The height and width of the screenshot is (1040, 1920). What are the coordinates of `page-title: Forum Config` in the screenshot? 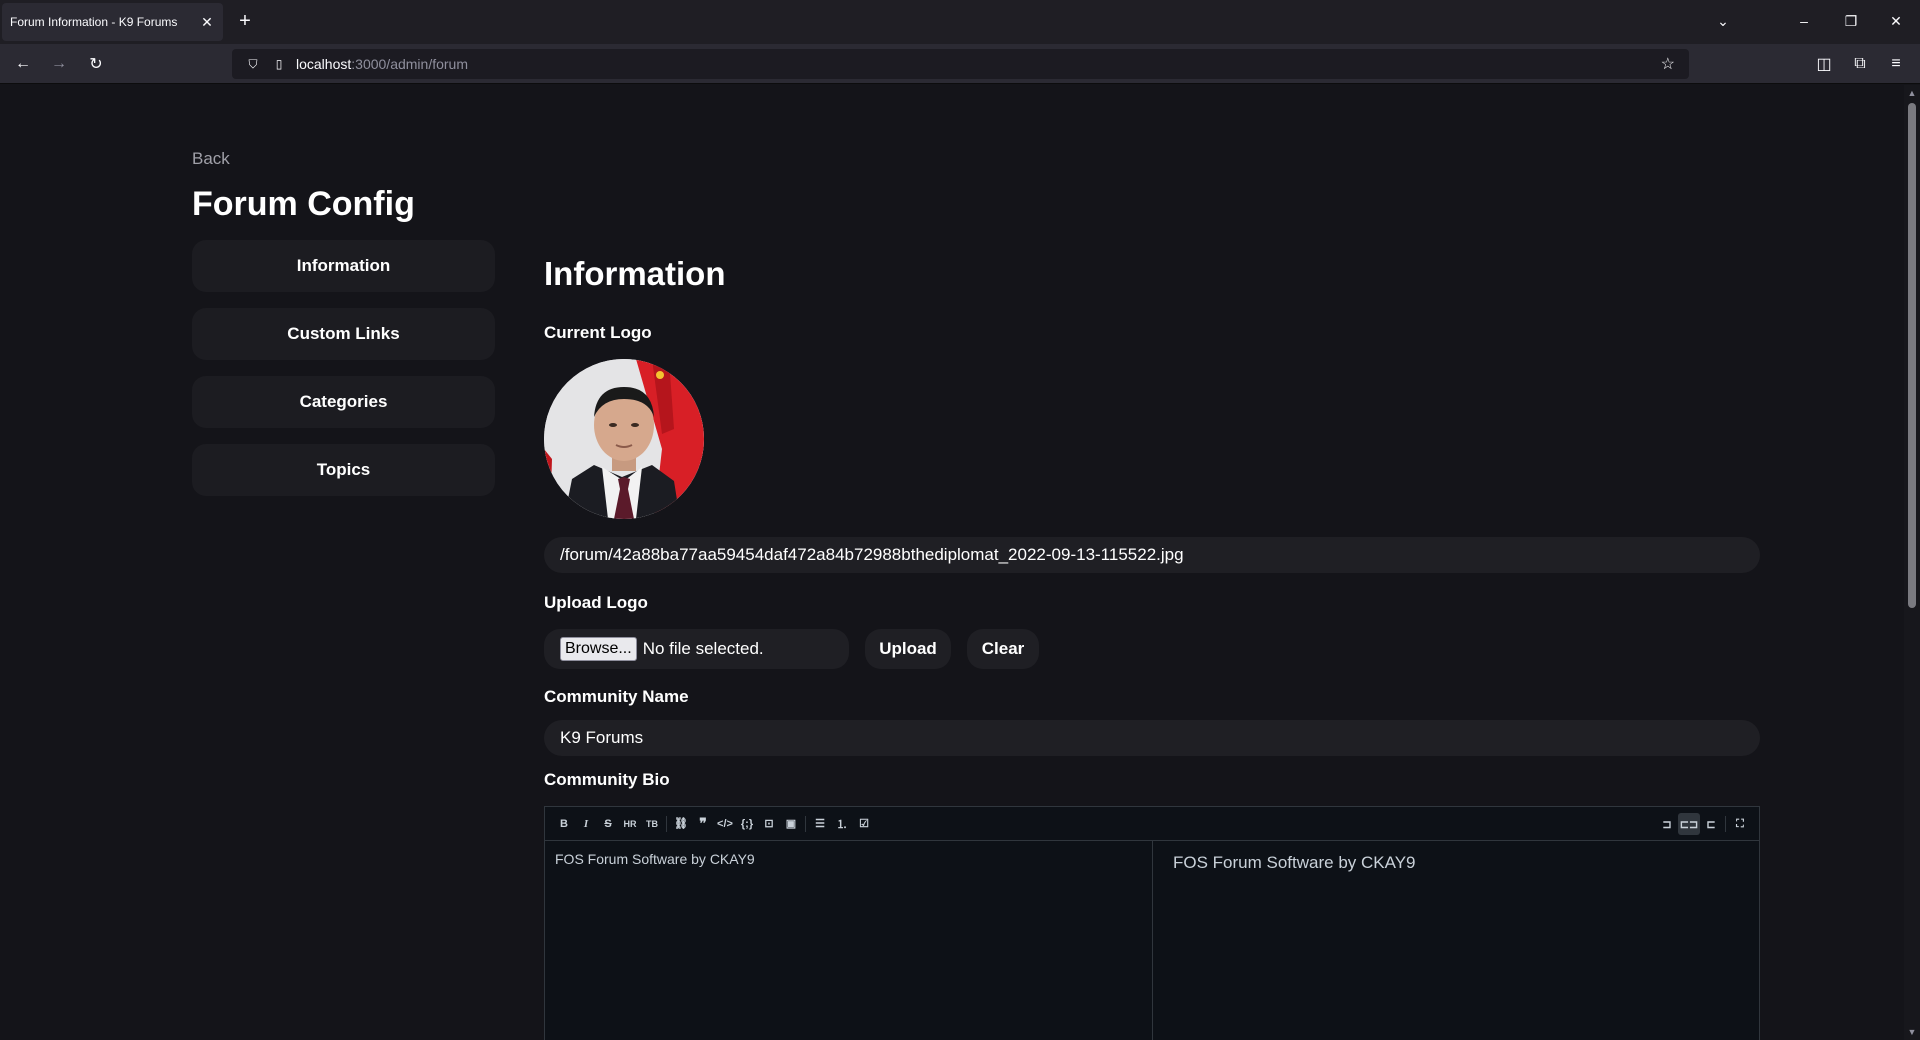 It's located at (303, 204).